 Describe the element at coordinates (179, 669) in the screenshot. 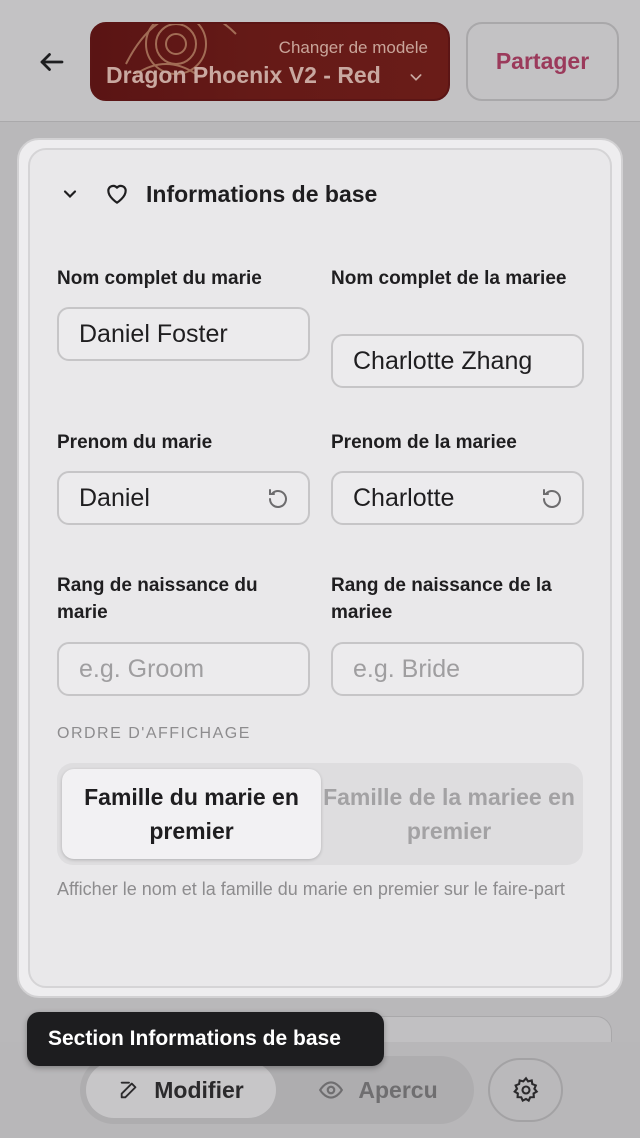

I see `groom-birth-rank-input` at that location.